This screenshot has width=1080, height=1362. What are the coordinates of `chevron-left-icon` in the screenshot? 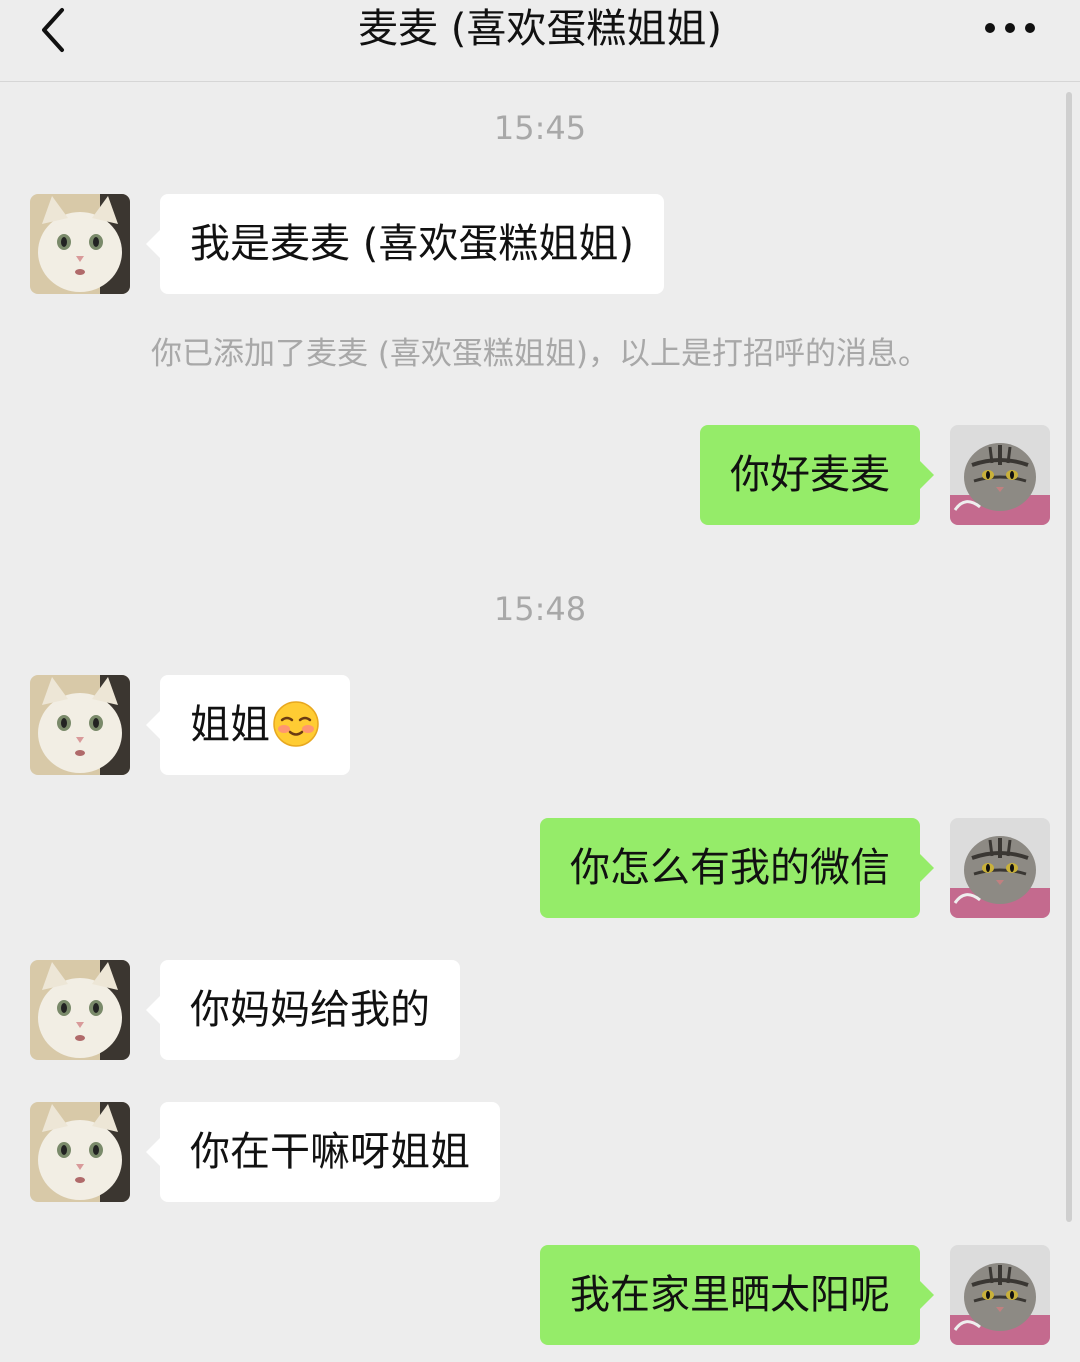 It's located at (53, 30).